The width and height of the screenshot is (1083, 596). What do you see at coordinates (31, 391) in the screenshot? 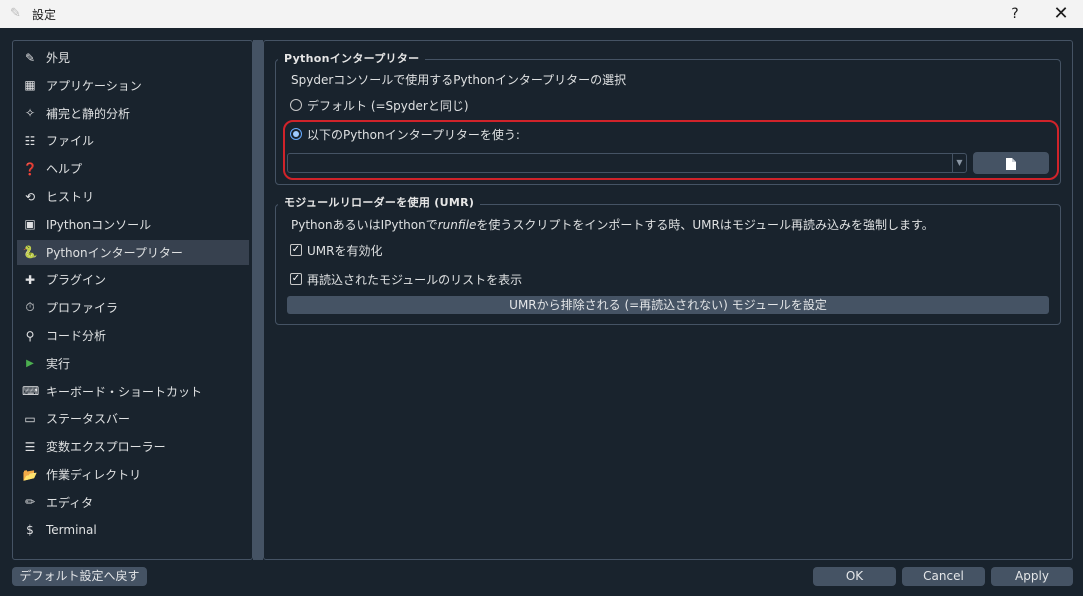
I see `keyboard-icon: ⌨` at bounding box center [31, 391].